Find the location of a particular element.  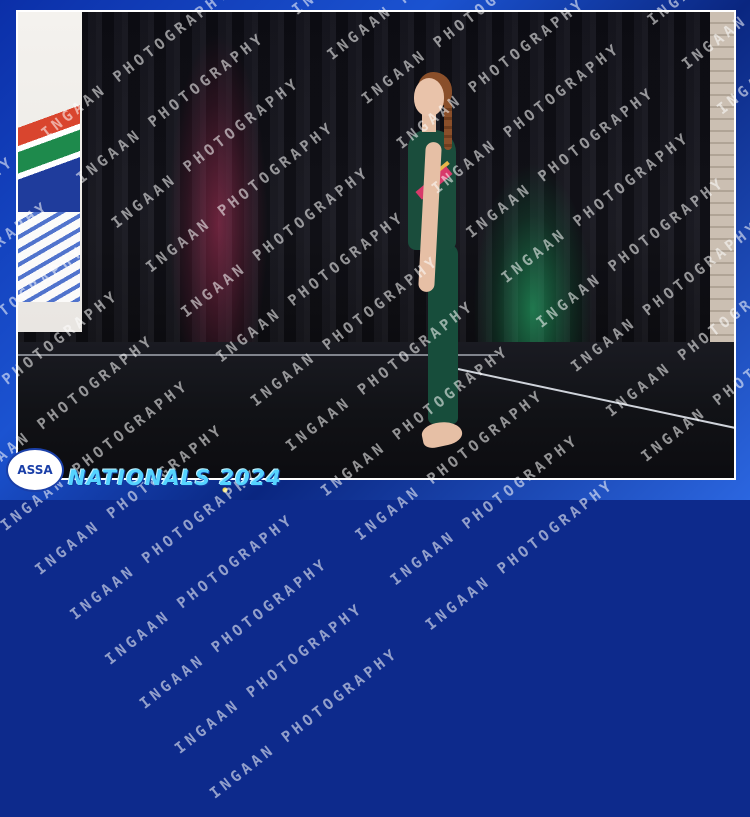

gymnast-braid is located at coordinates (448, 126).